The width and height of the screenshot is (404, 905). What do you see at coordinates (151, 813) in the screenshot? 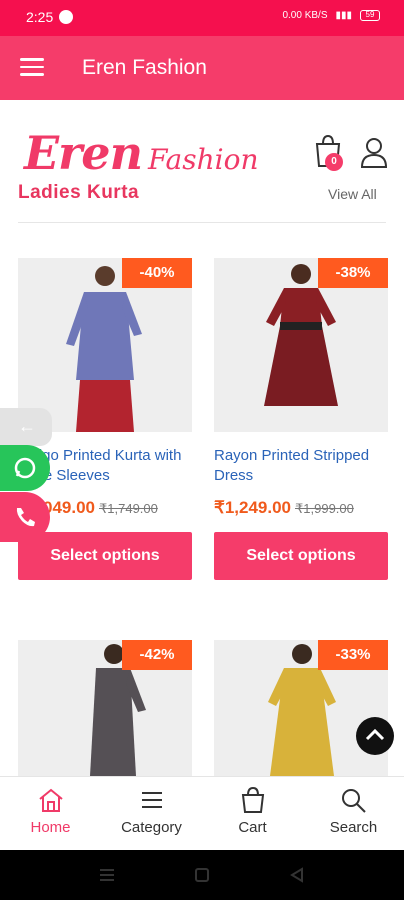
I see `nav-category: Category` at bounding box center [151, 813].